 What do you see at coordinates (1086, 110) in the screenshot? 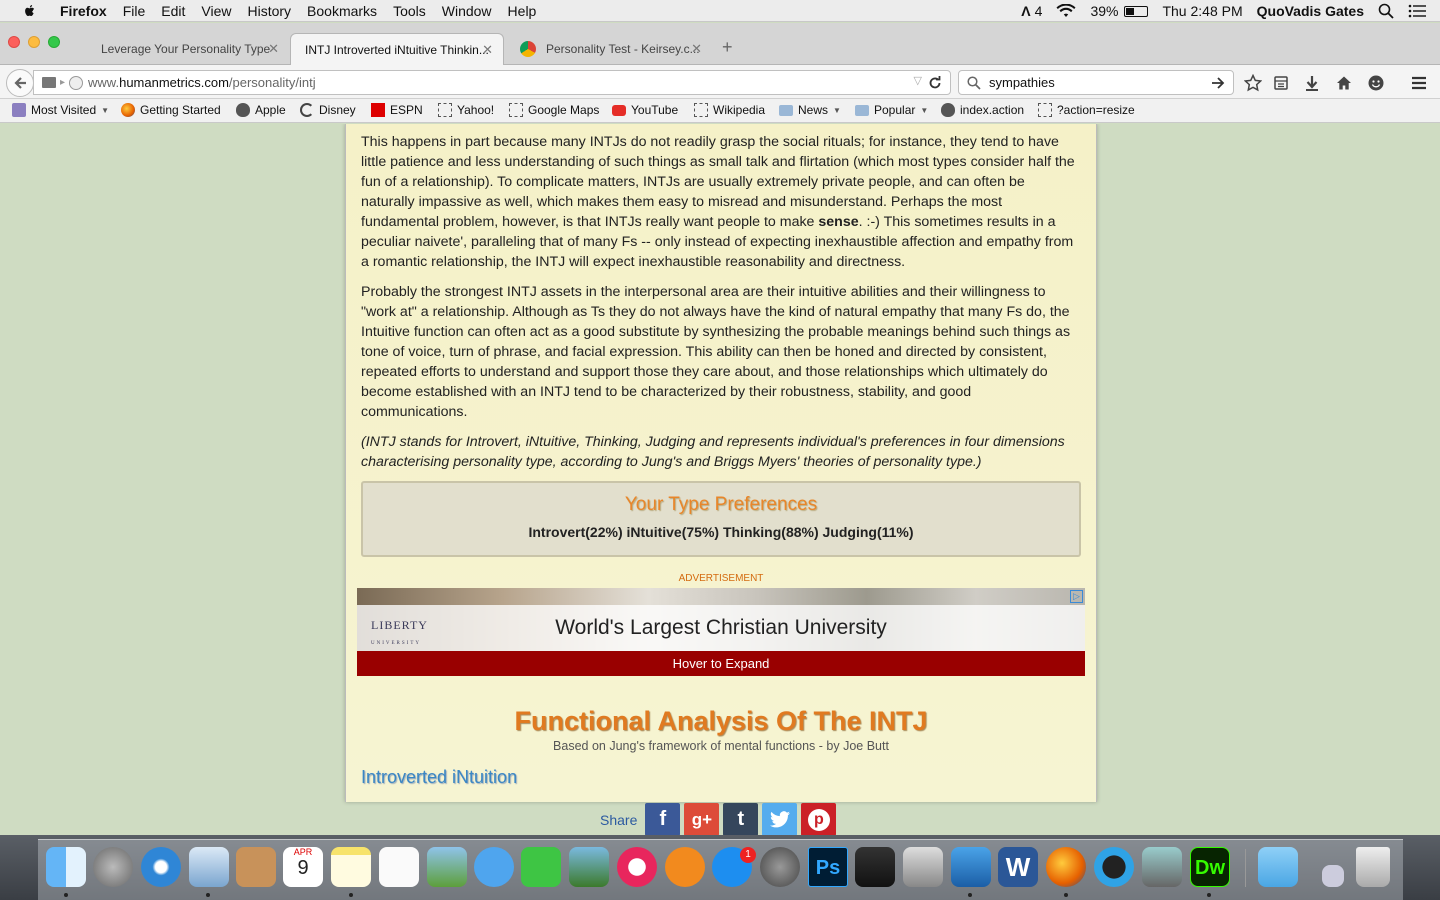
I see `bookmark-action-resize: ?action=resize` at bounding box center [1086, 110].